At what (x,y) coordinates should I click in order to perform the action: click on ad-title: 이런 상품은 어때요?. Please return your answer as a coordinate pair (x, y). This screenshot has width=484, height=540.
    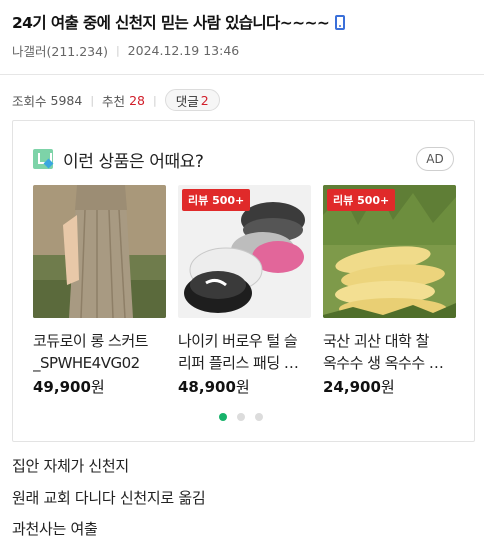
    Looking at the image, I should click on (133, 161).